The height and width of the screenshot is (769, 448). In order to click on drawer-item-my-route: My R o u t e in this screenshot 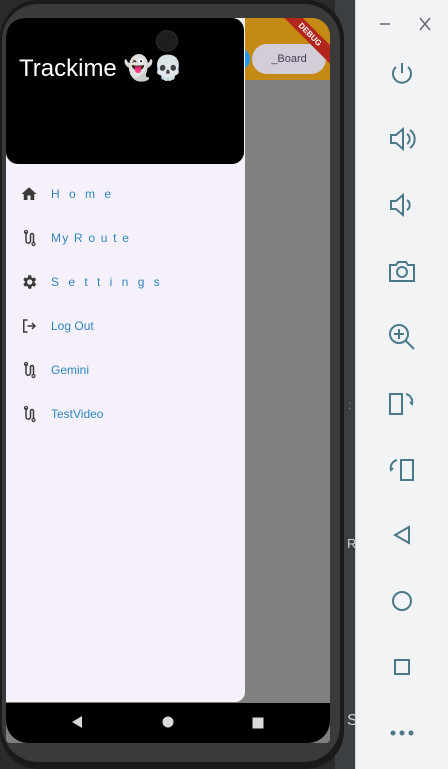, I will do `click(125, 238)`.